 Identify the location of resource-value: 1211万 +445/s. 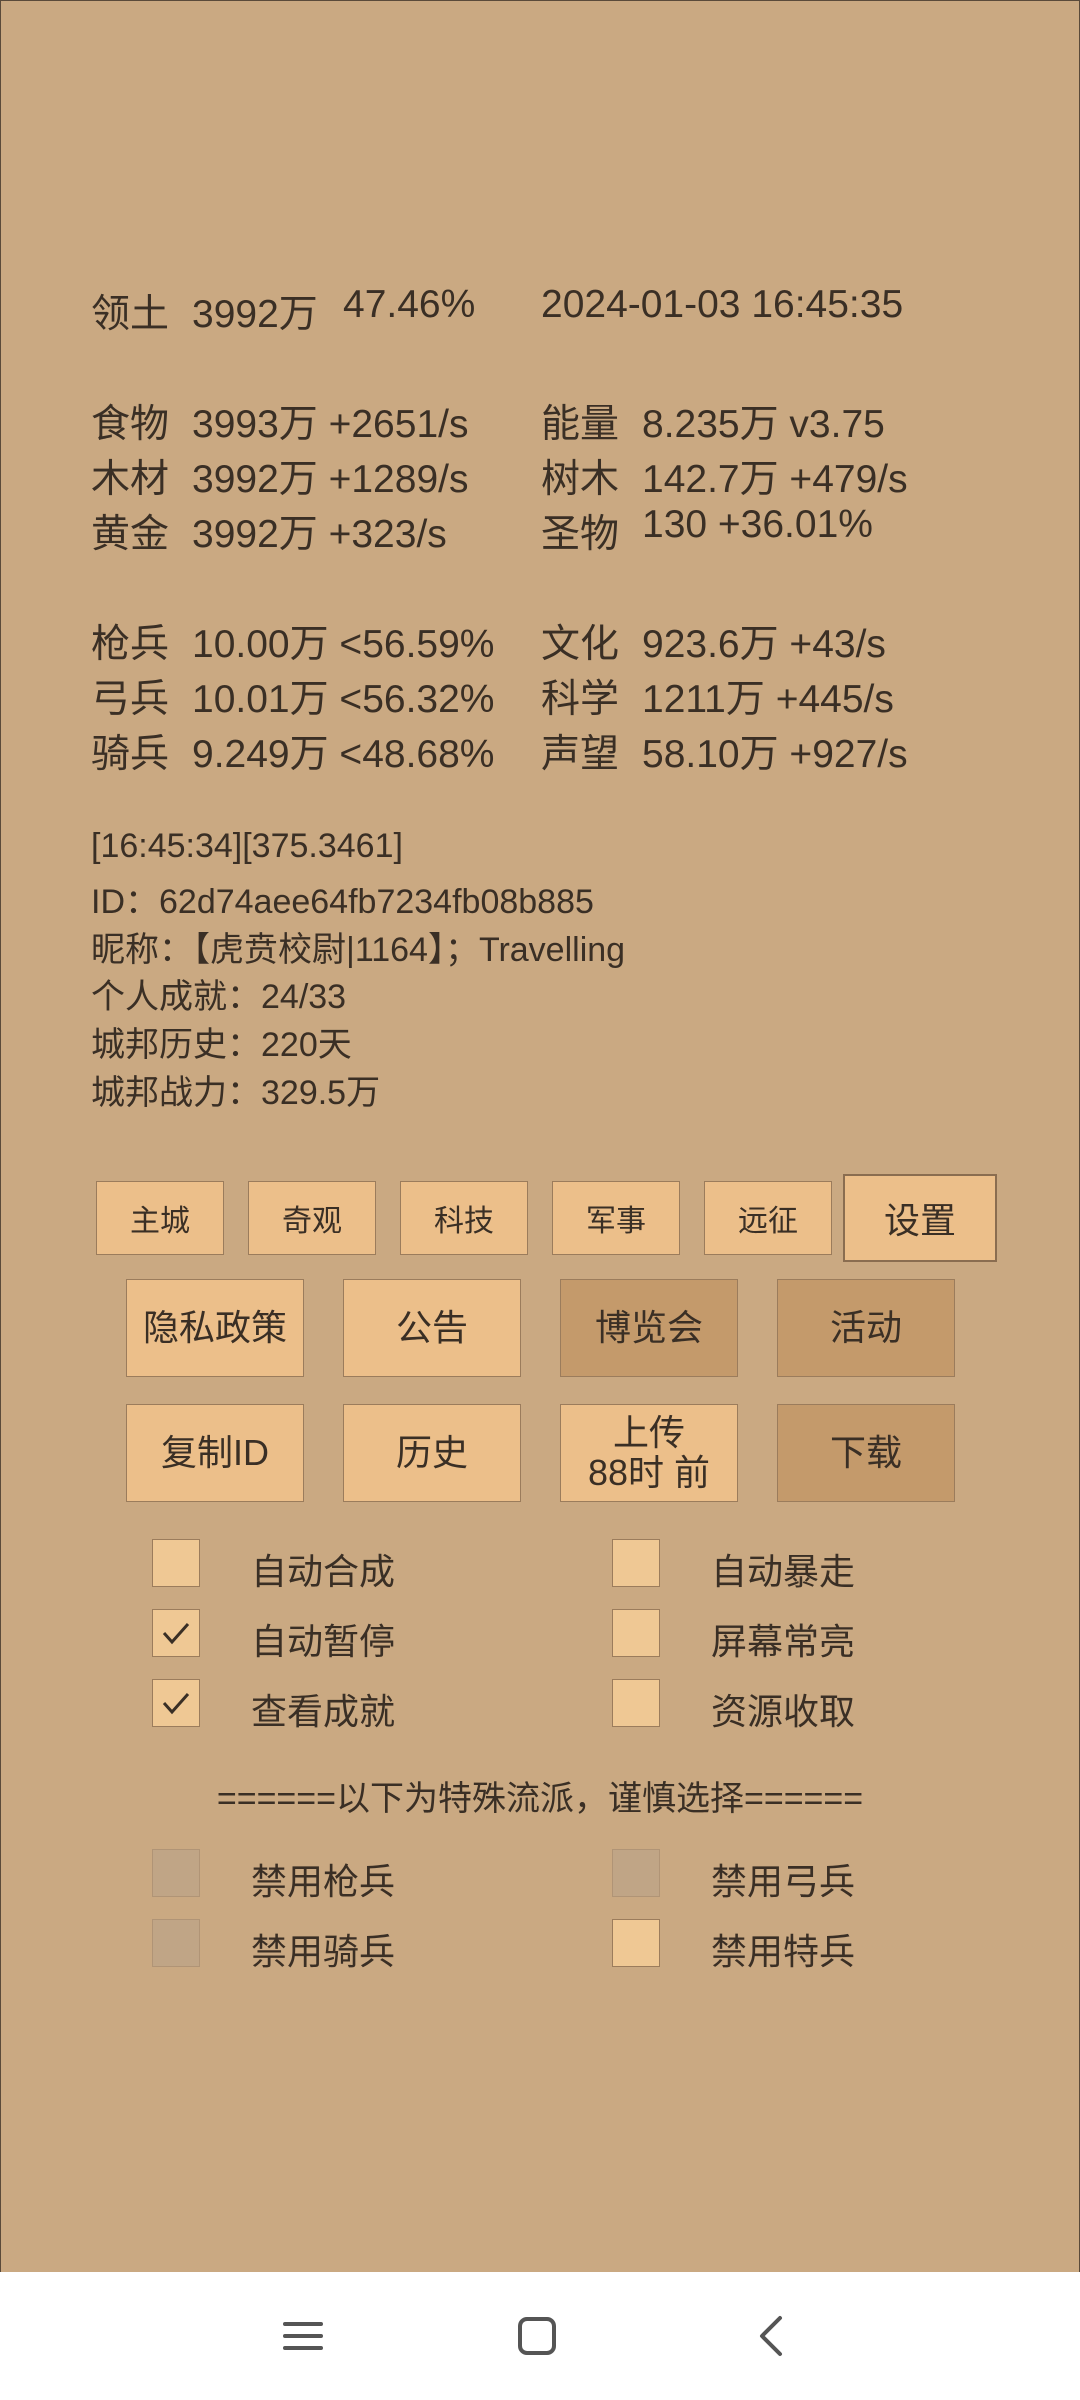
(768, 699).